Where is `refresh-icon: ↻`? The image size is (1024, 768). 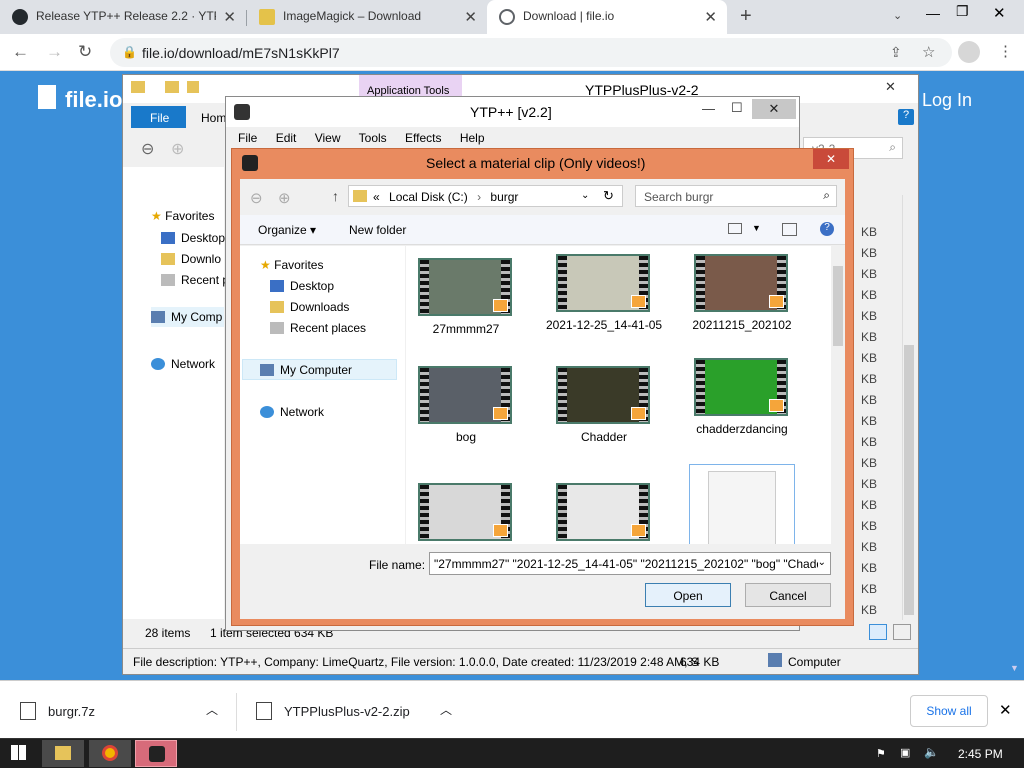 refresh-icon: ↻ is located at coordinates (608, 196).